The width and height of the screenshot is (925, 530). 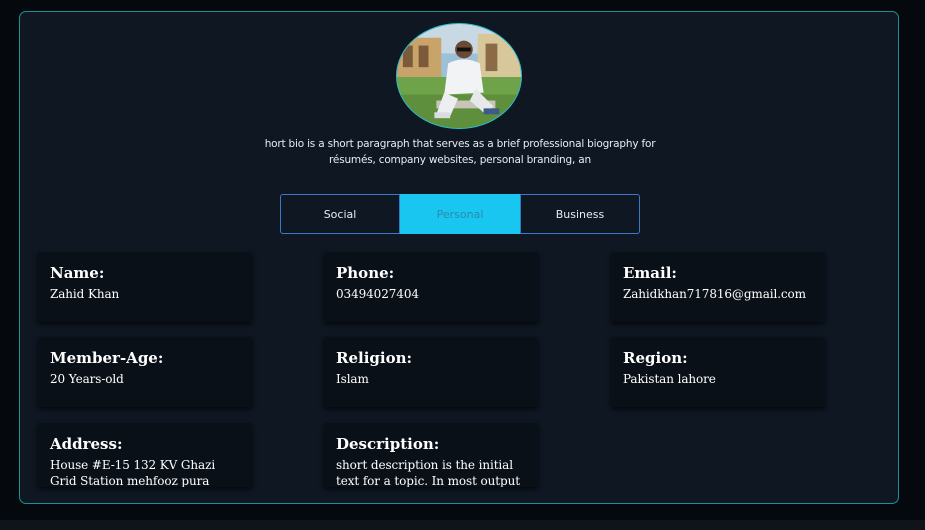 I want to click on field-value: Zahid Khan, so click(x=85, y=294).